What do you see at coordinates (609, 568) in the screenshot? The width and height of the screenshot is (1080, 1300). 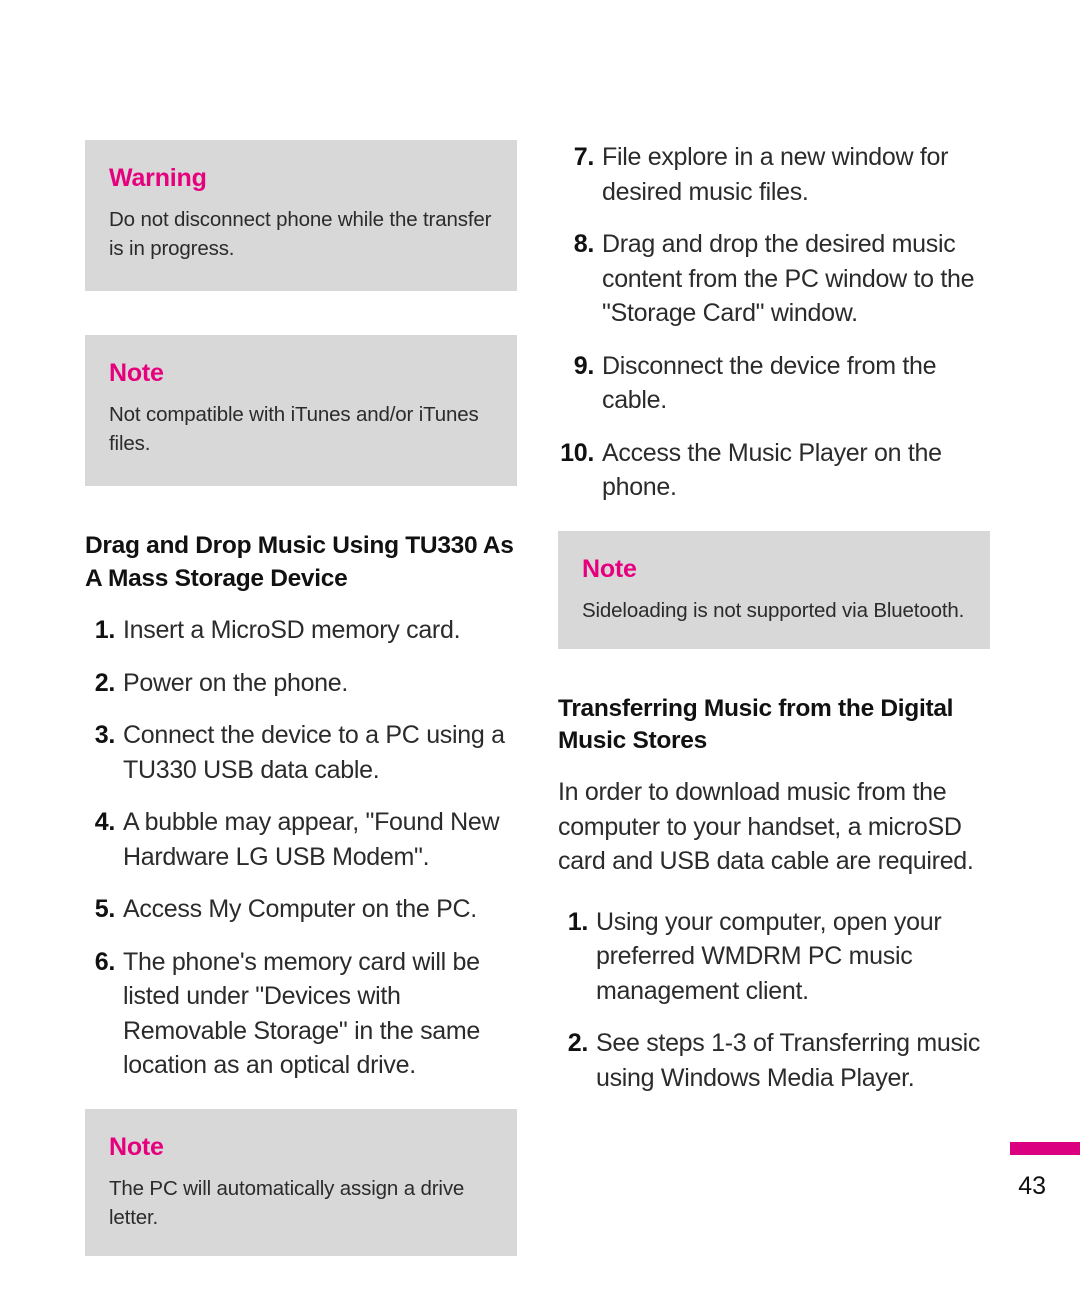 I see `note-callout-bluetooth-title: Note` at bounding box center [609, 568].